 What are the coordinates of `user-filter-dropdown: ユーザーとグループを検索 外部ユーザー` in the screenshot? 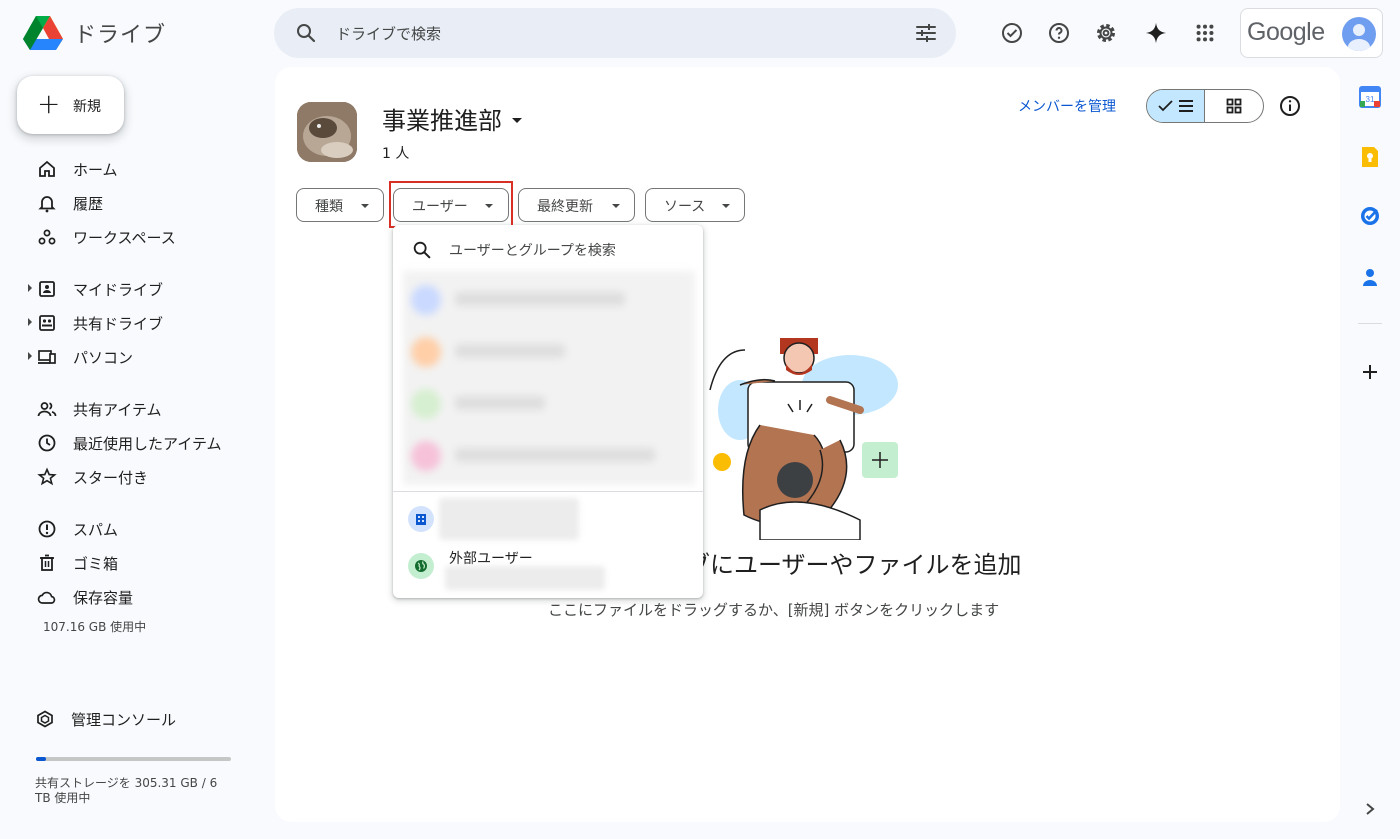 It's located at (548, 411).